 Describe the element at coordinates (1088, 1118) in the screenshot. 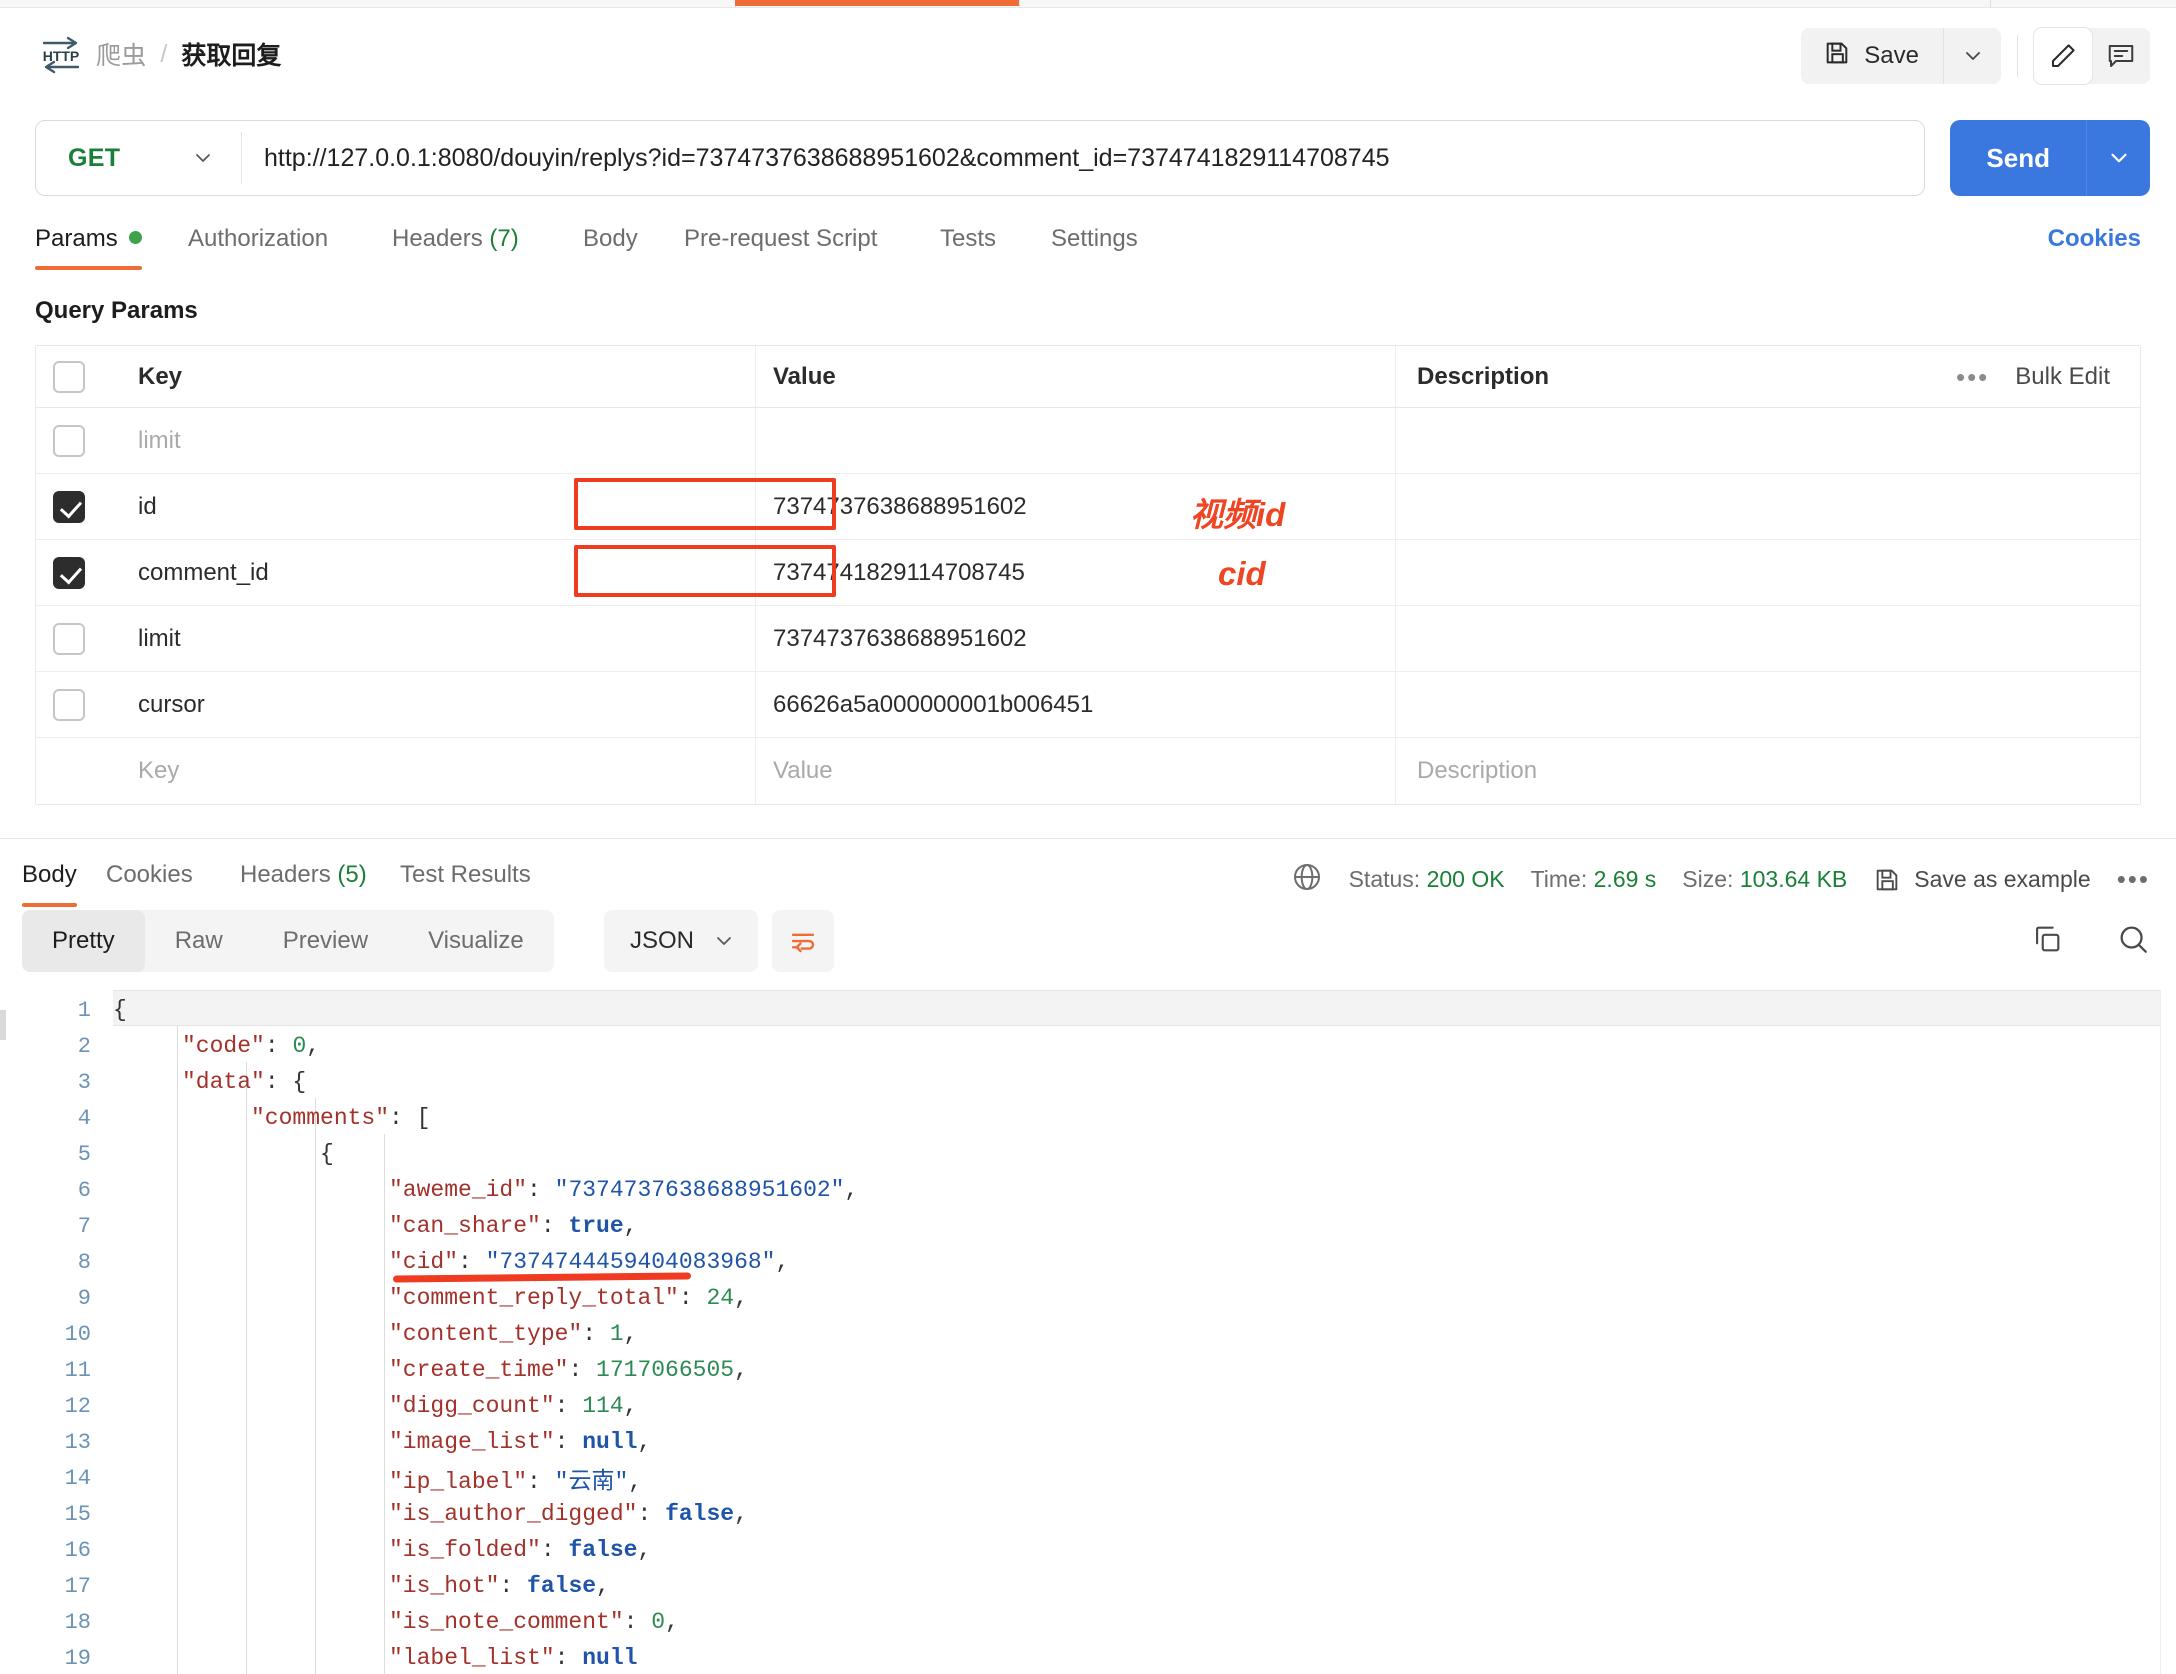

I see `code-line: 4 "comments": [` at that location.